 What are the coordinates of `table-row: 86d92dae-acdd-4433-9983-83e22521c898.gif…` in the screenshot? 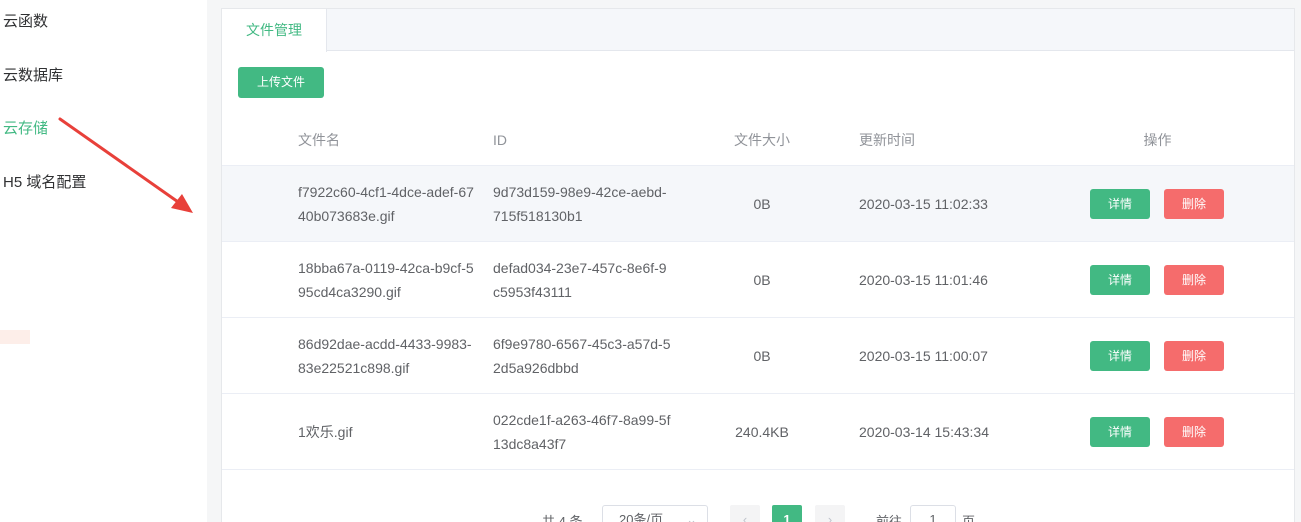 It's located at (758, 356).